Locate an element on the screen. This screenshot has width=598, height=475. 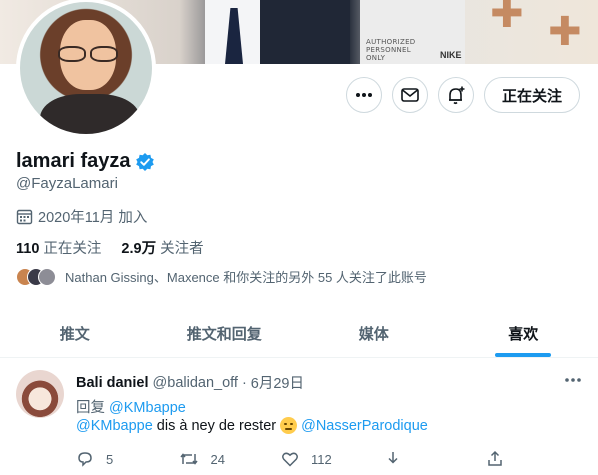
mutual-avatars is located at coordinates (36, 276).